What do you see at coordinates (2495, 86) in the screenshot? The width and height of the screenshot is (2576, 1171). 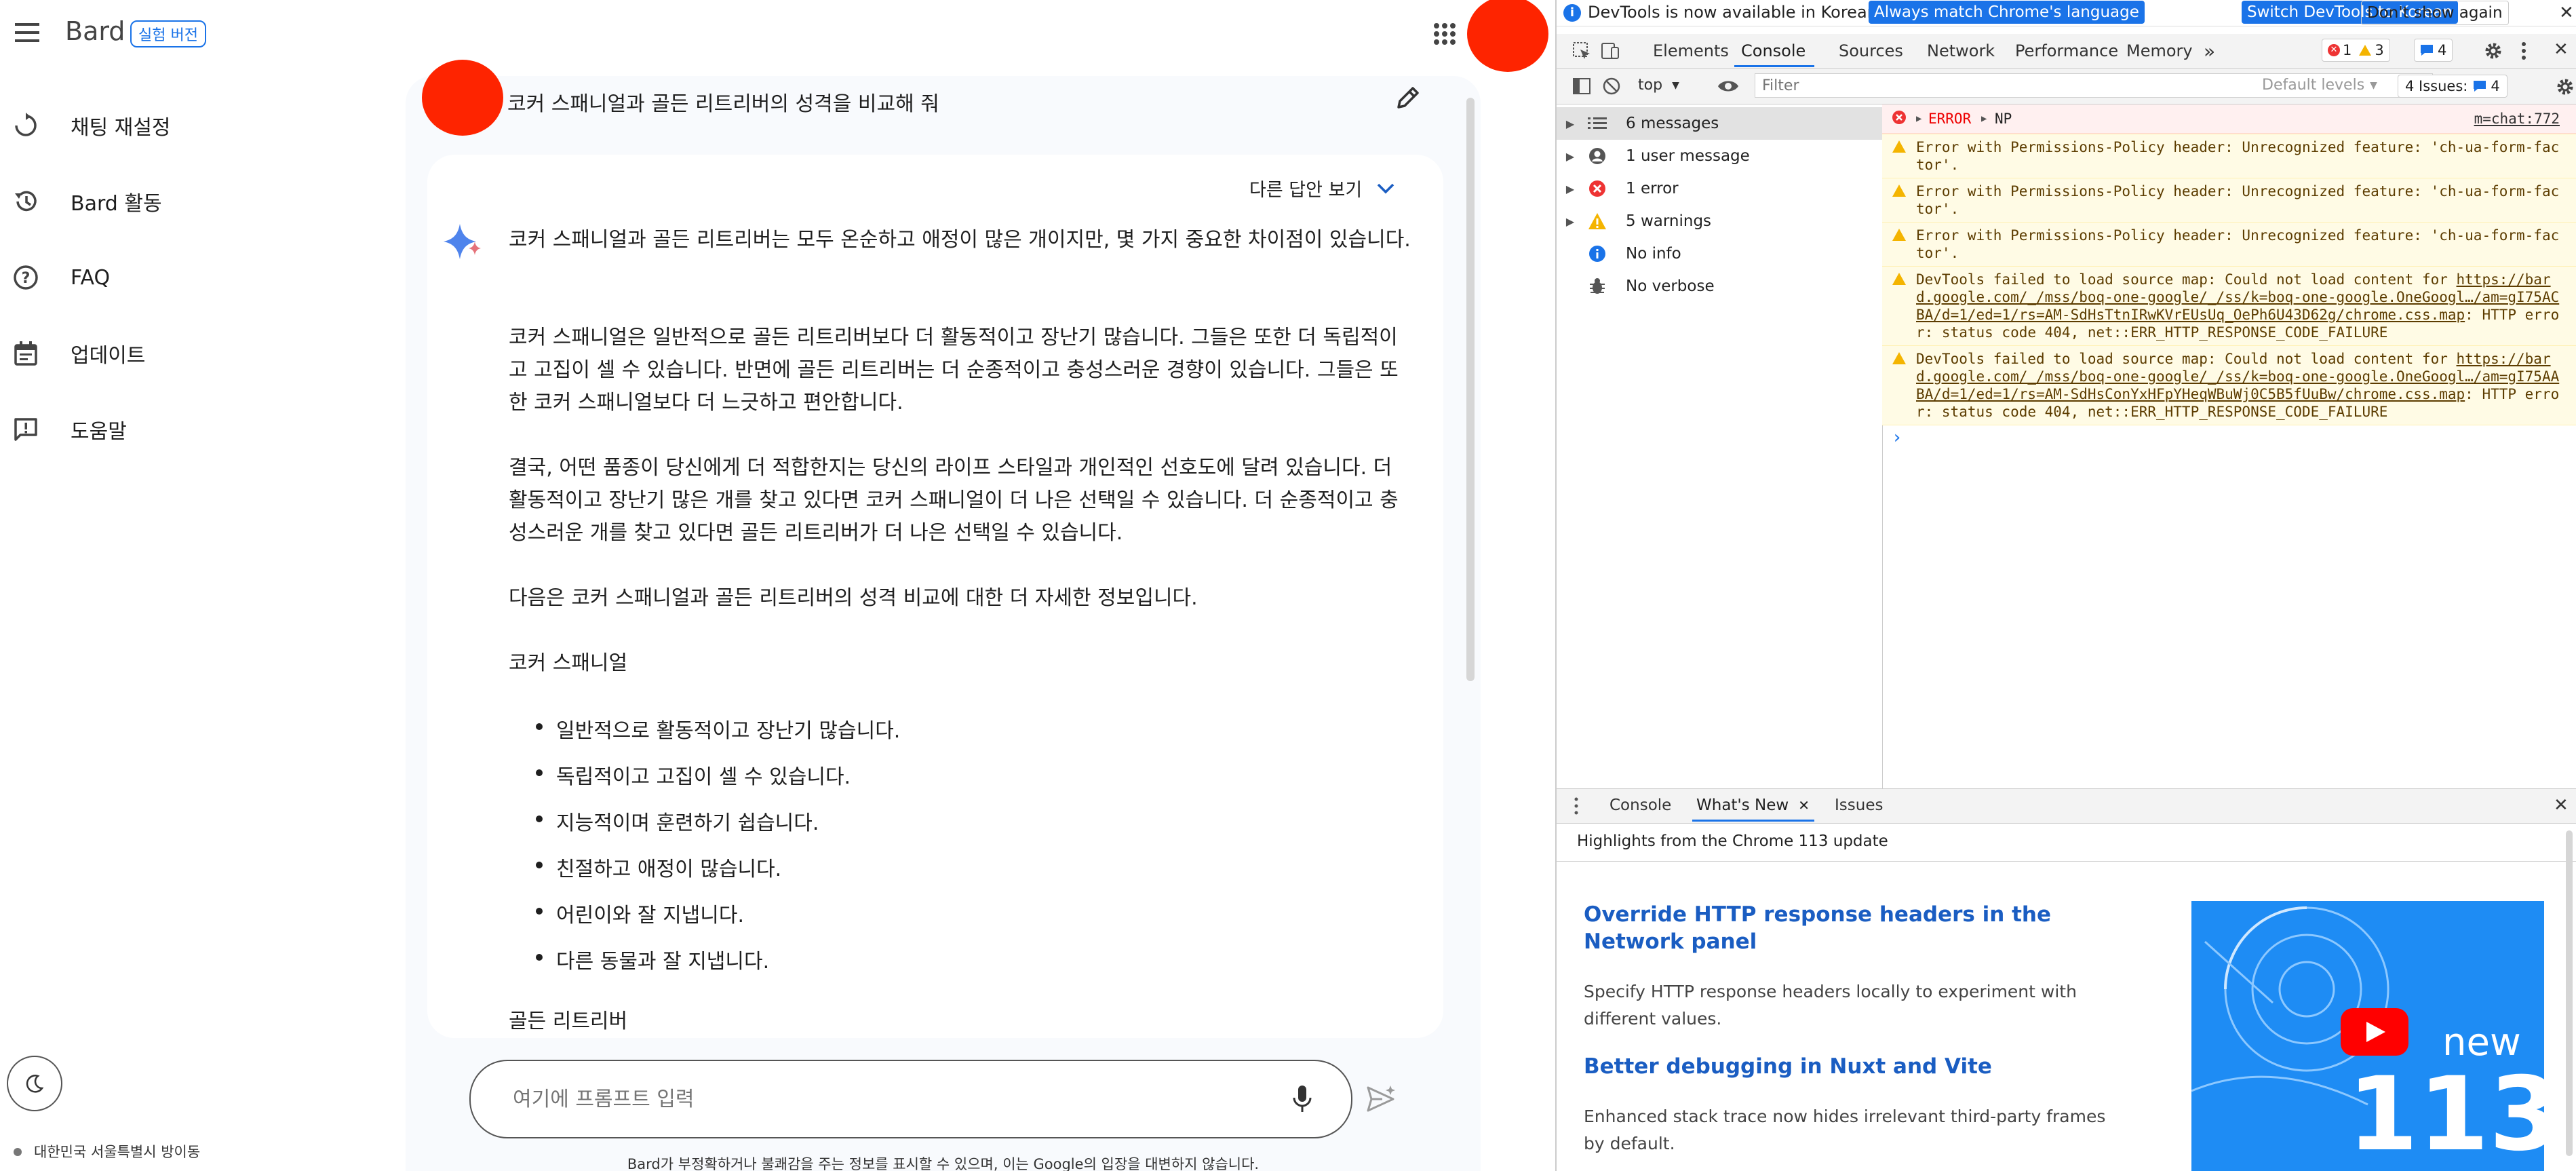 I see `issues-count: 4` at bounding box center [2495, 86].